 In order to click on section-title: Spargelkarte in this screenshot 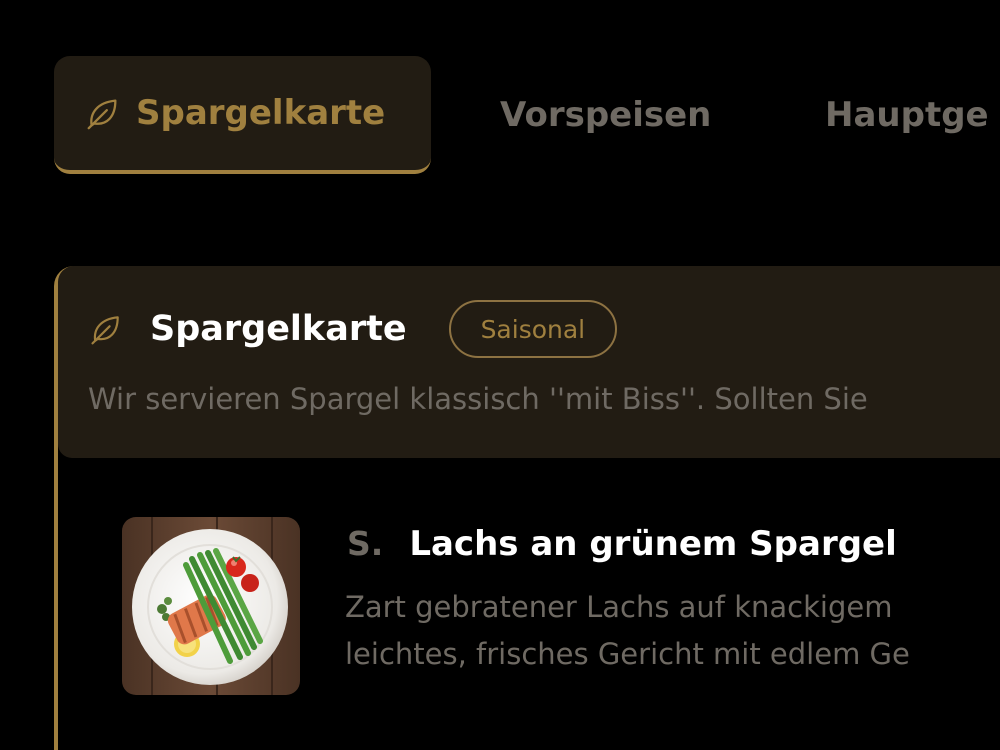, I will do `click(278, 329)`.